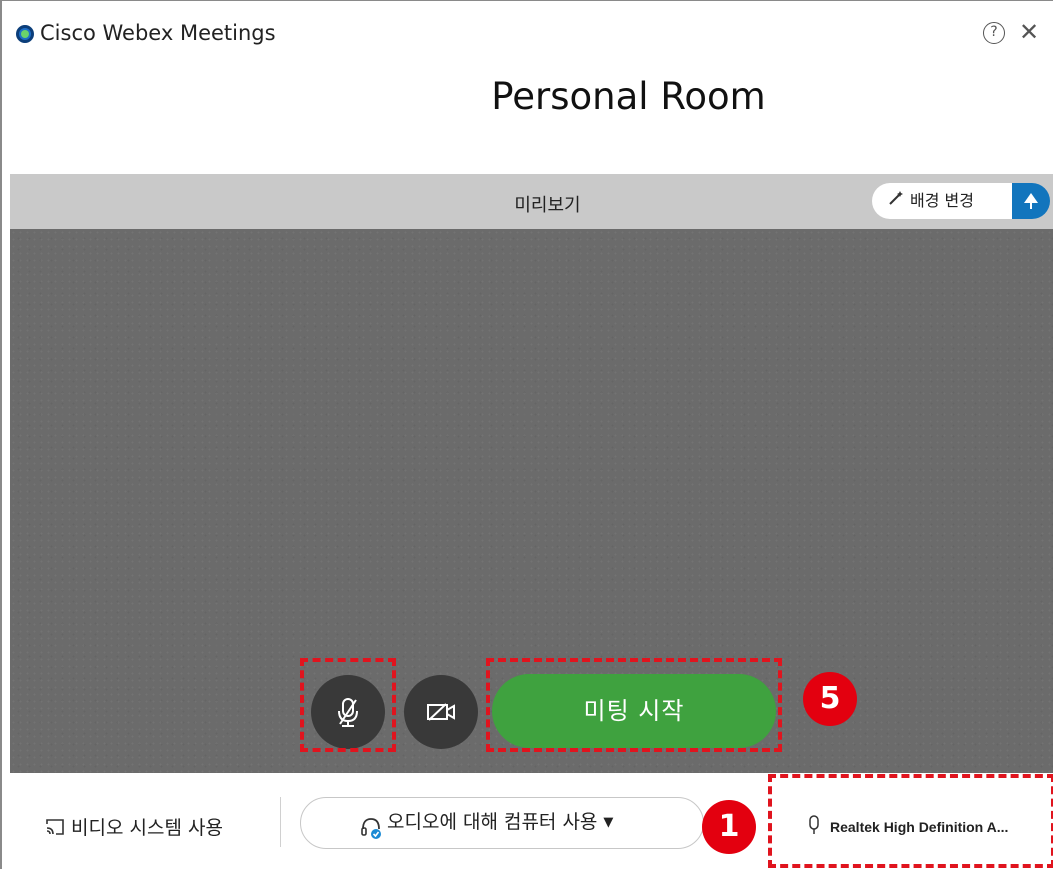 This screenshot has width=1053, height=869. I want to click on use-video-system-button: 비디오 시스템 사용, so click(134, 827).